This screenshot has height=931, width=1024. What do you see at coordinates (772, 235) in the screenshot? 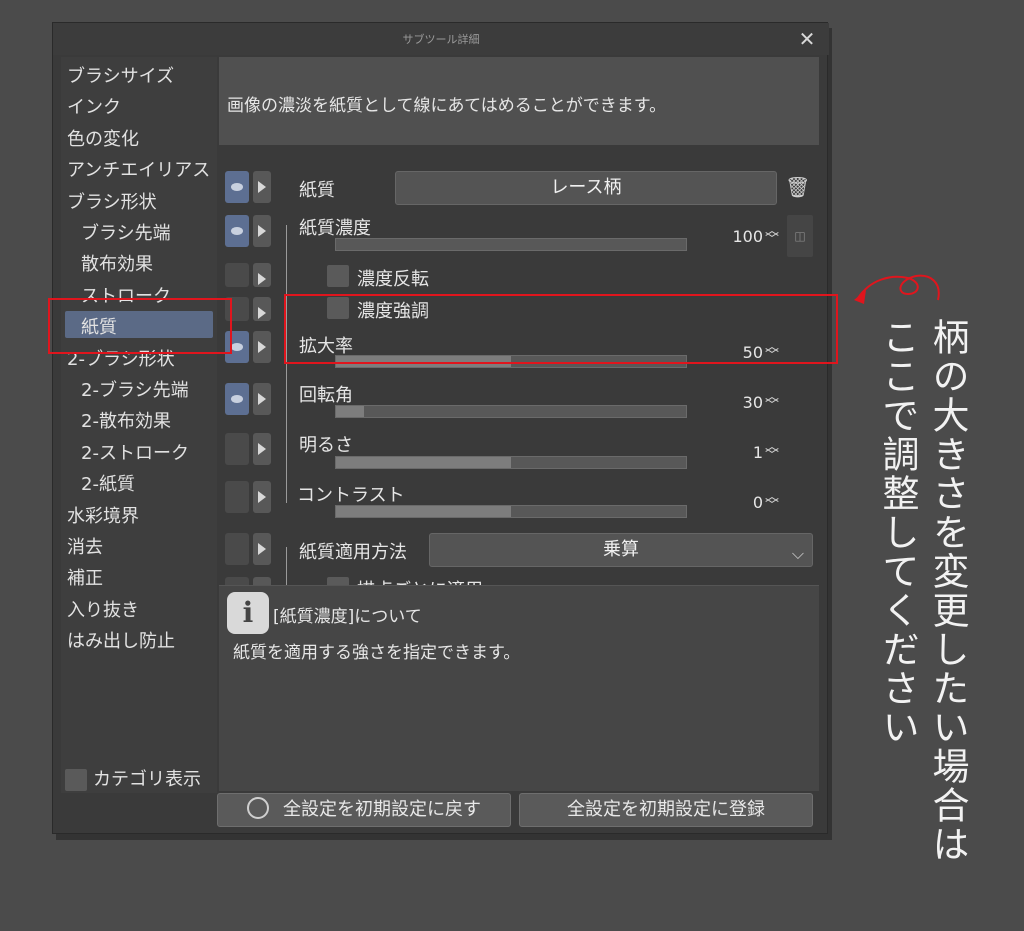
I see `density-spin-icon: ︿ ﹀` at bounding box center [772, 235].